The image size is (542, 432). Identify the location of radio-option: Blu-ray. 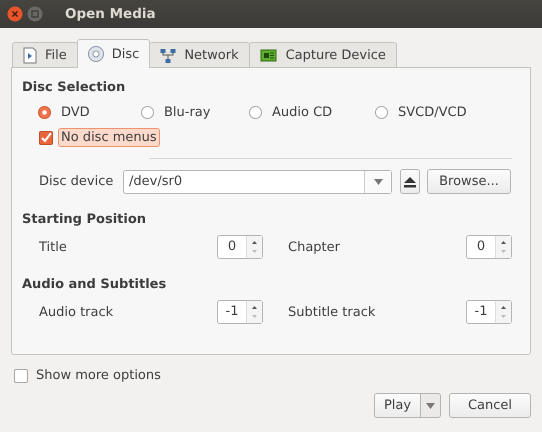
(195, 112).